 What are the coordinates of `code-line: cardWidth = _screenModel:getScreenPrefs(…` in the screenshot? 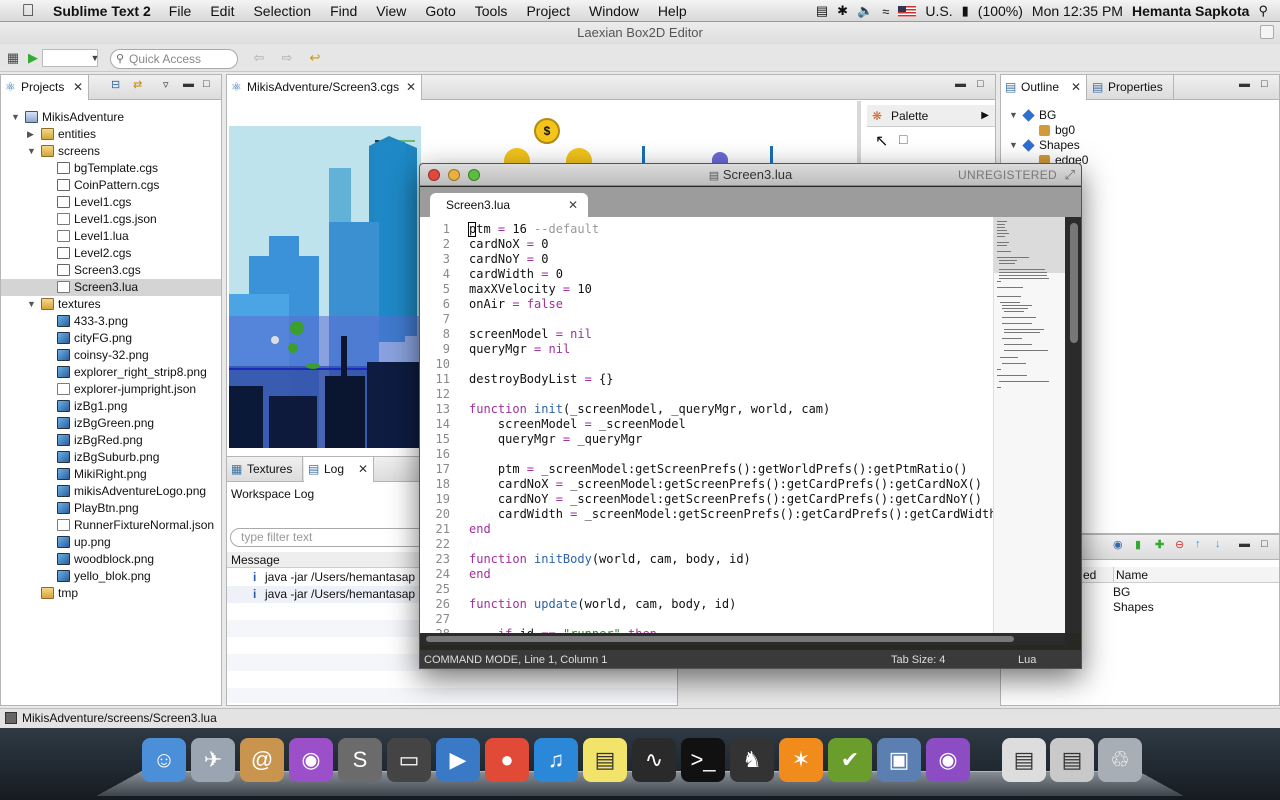 It's located at (740, 514).